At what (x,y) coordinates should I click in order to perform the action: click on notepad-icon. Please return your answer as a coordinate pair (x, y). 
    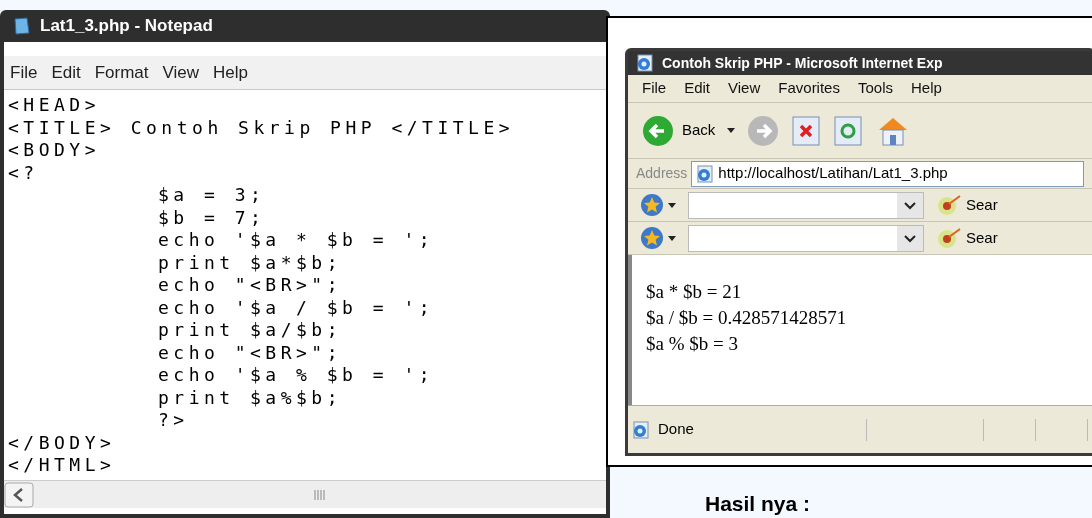
    Looking at the image, I should click on (22, 26).